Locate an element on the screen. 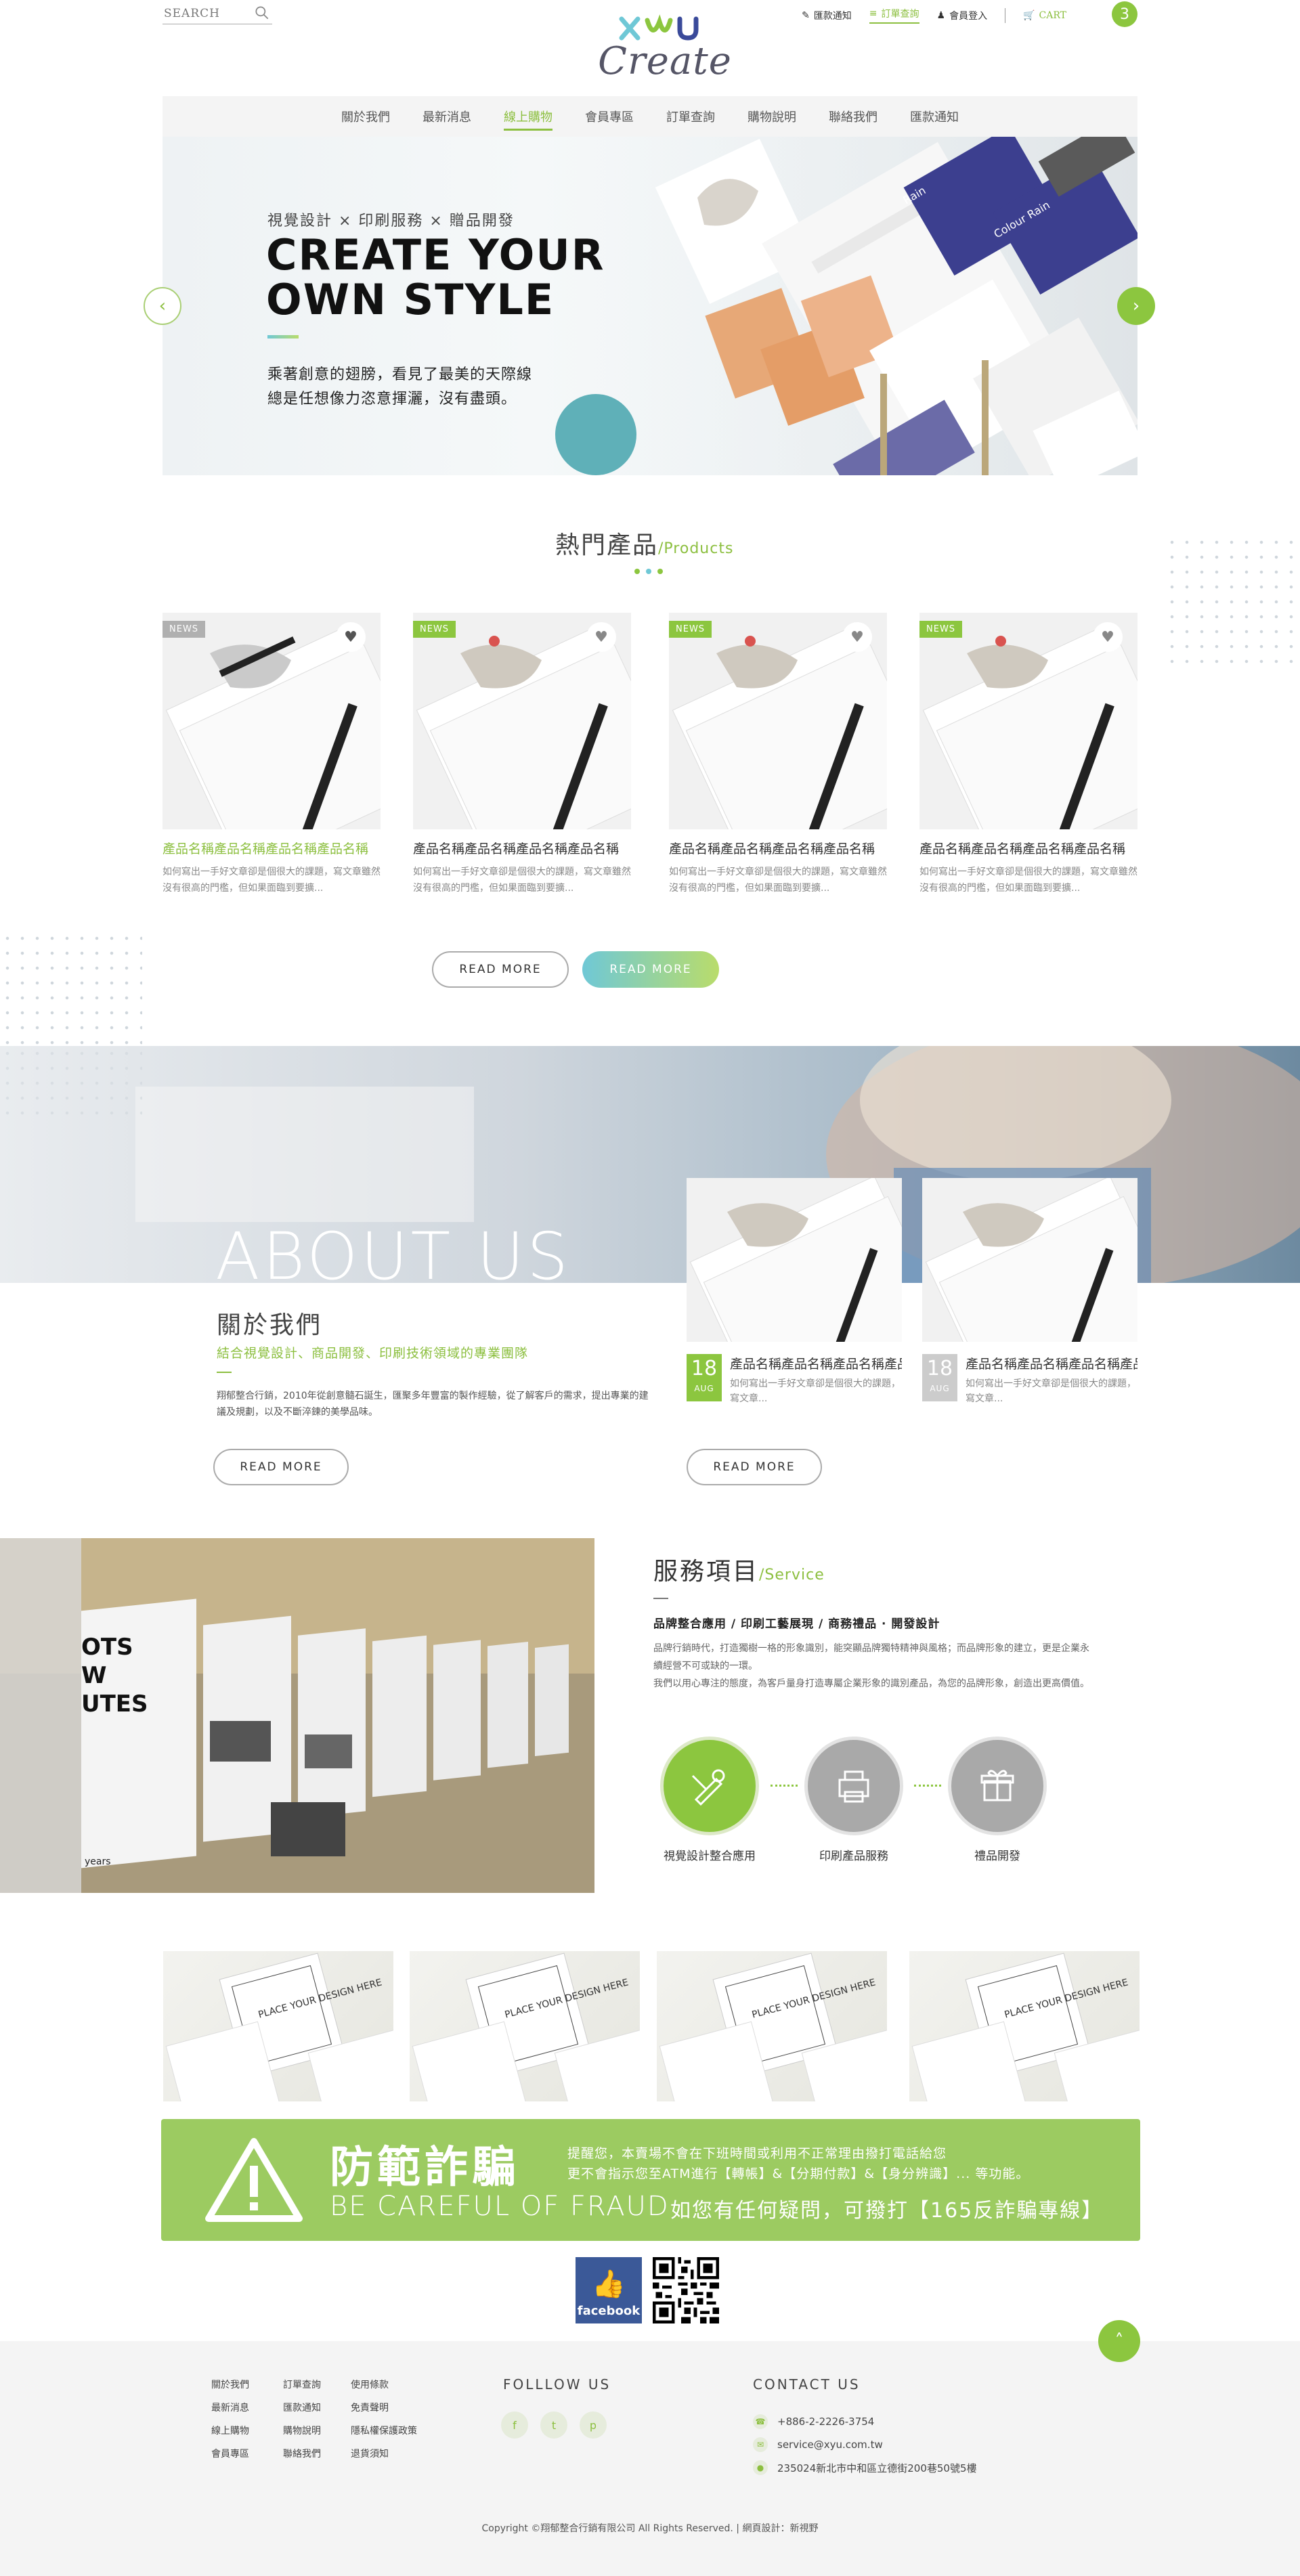 The image size is (1300, 2576). remit-icon: ✎ is located at coordinates (806, 15).